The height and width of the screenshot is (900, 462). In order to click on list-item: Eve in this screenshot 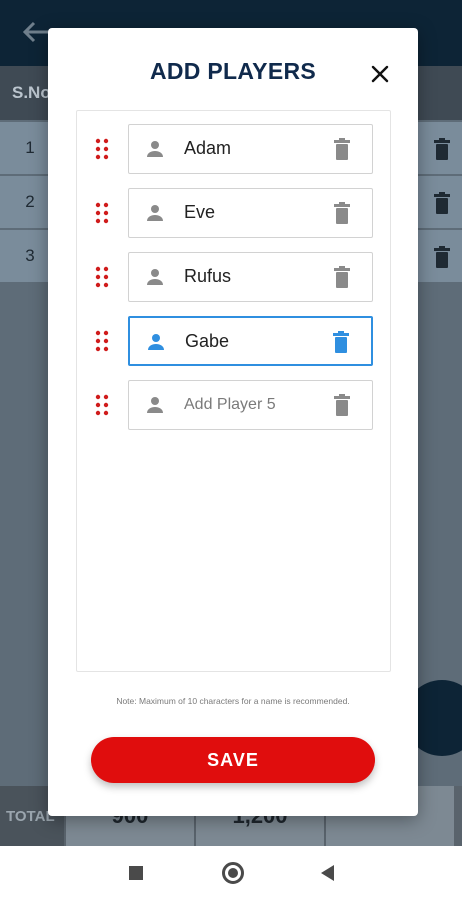, I will do `click(233, 213)`.